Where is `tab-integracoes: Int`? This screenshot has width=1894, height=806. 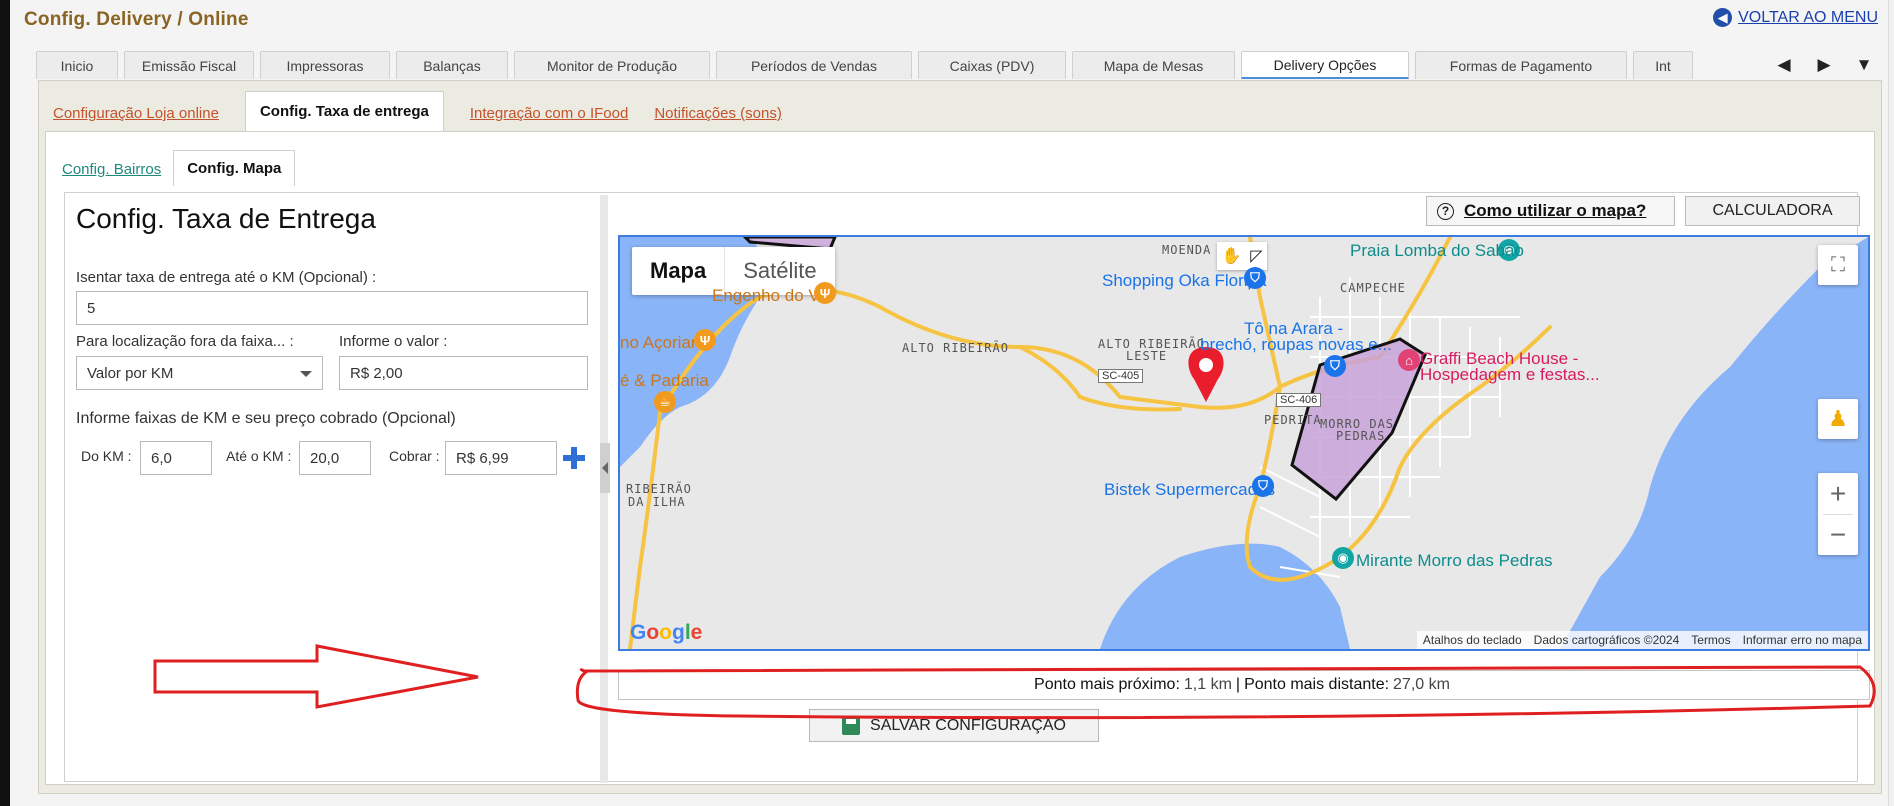 tab-integracoes: Int is located at coordinates (1663, 65).